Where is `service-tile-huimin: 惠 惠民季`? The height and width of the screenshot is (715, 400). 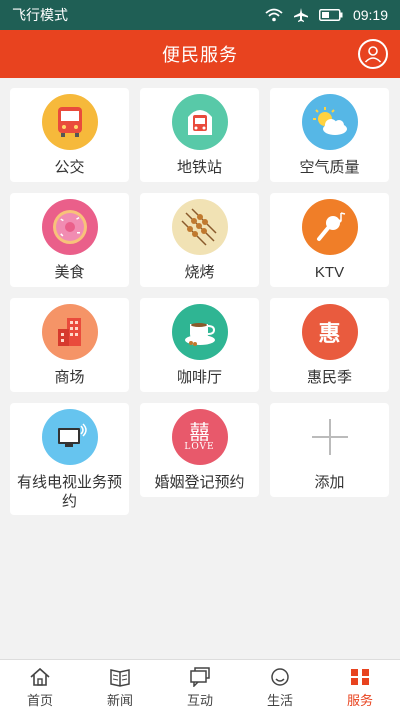 service-tile-huimin: 惠 惠民季 is located at coordinates (329, 345).